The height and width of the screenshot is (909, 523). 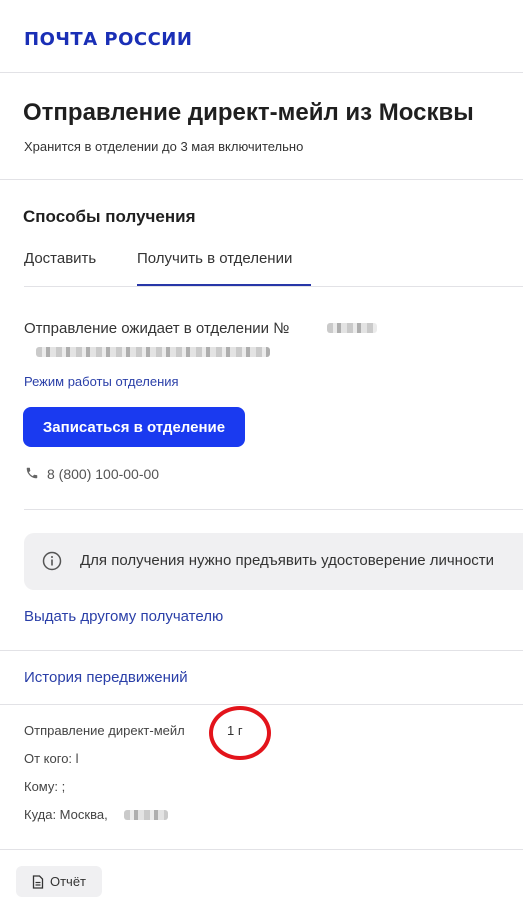 I want to click on info-icon, so click(x=52, y=561).